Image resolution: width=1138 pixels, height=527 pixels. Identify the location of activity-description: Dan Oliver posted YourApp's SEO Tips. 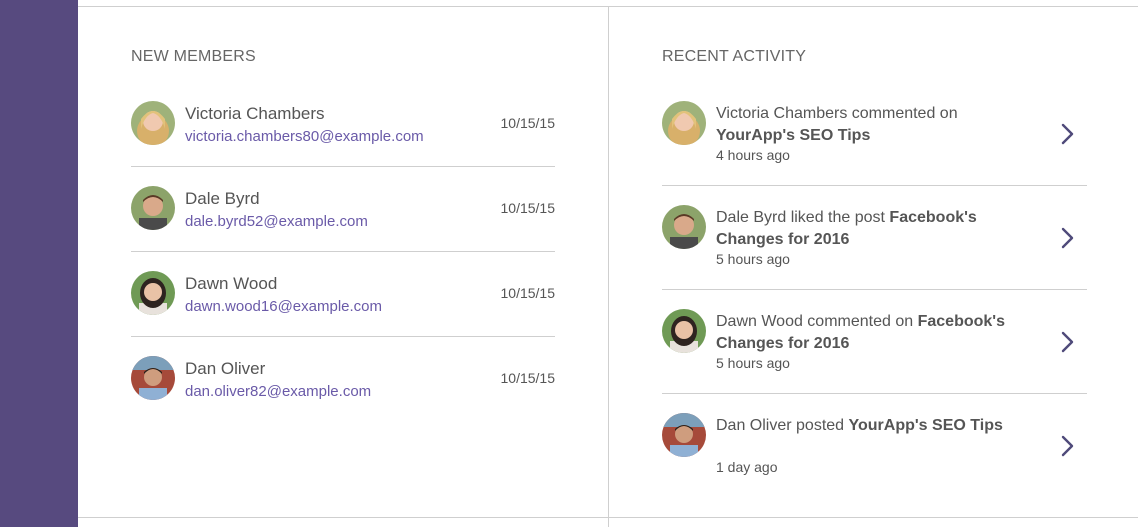
(866, 426).